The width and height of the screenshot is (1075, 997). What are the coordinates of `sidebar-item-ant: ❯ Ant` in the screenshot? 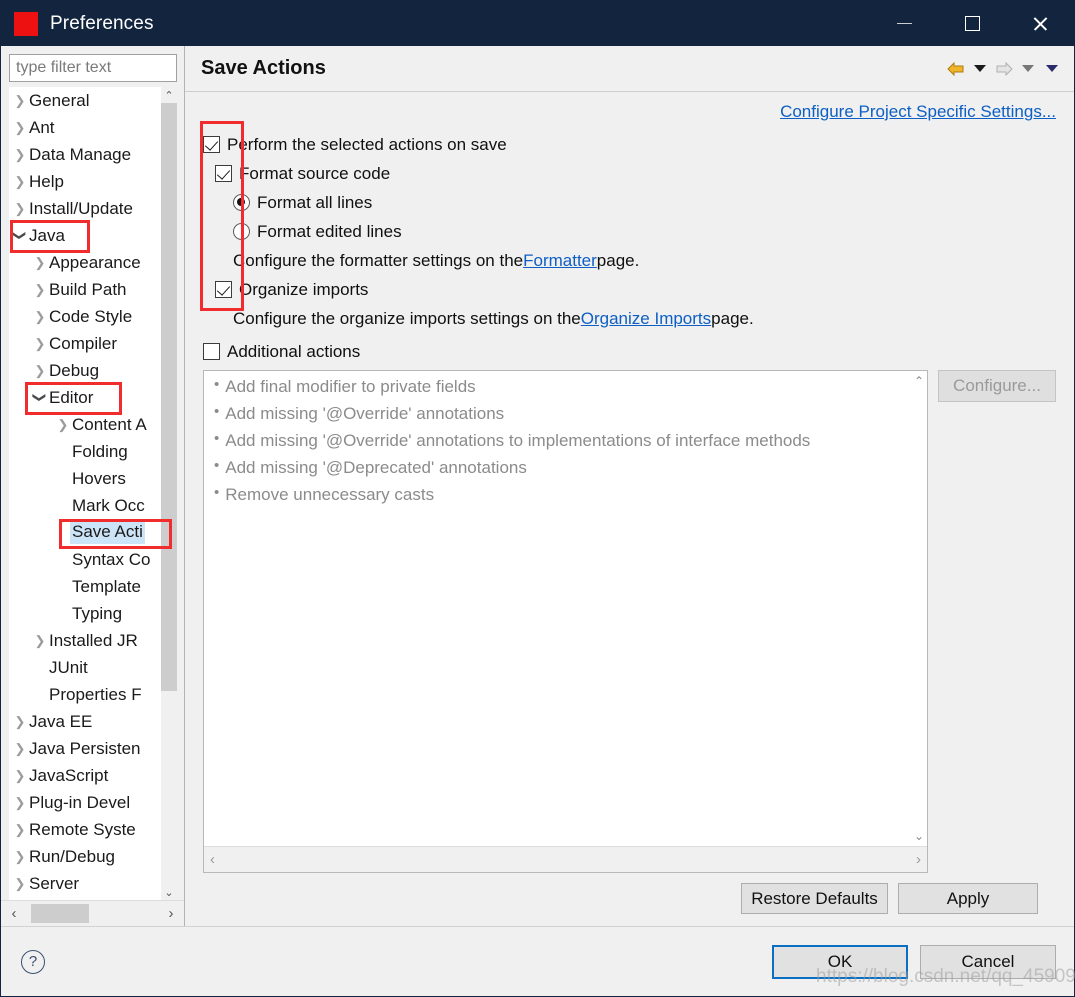 It's located at (85, 127).